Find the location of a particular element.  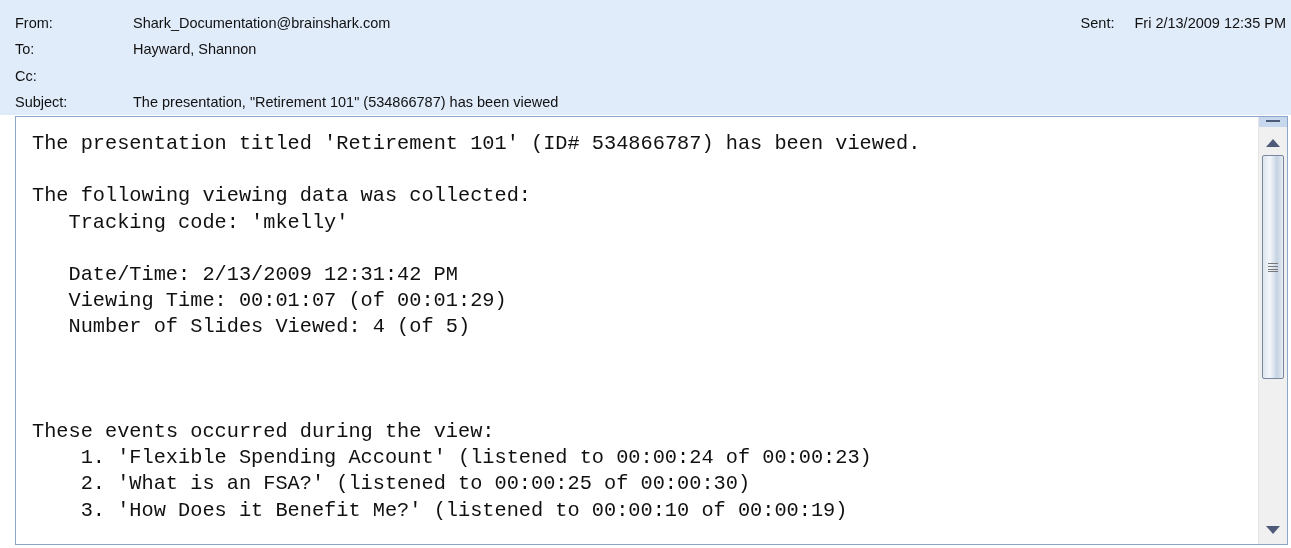

list-number: 1. is located at coordinates (92, 458).